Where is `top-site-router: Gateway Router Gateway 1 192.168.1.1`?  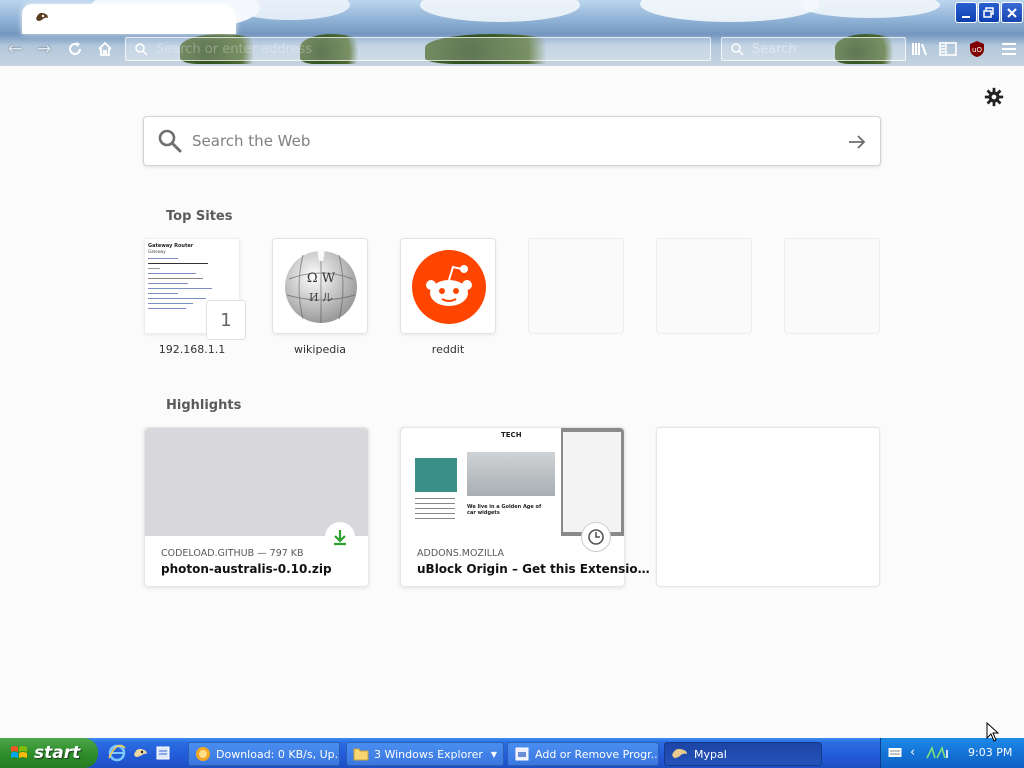 top-site-router: Gateway Router Gateway 1 192.168.1.1 is located at coordinates (195, 297).